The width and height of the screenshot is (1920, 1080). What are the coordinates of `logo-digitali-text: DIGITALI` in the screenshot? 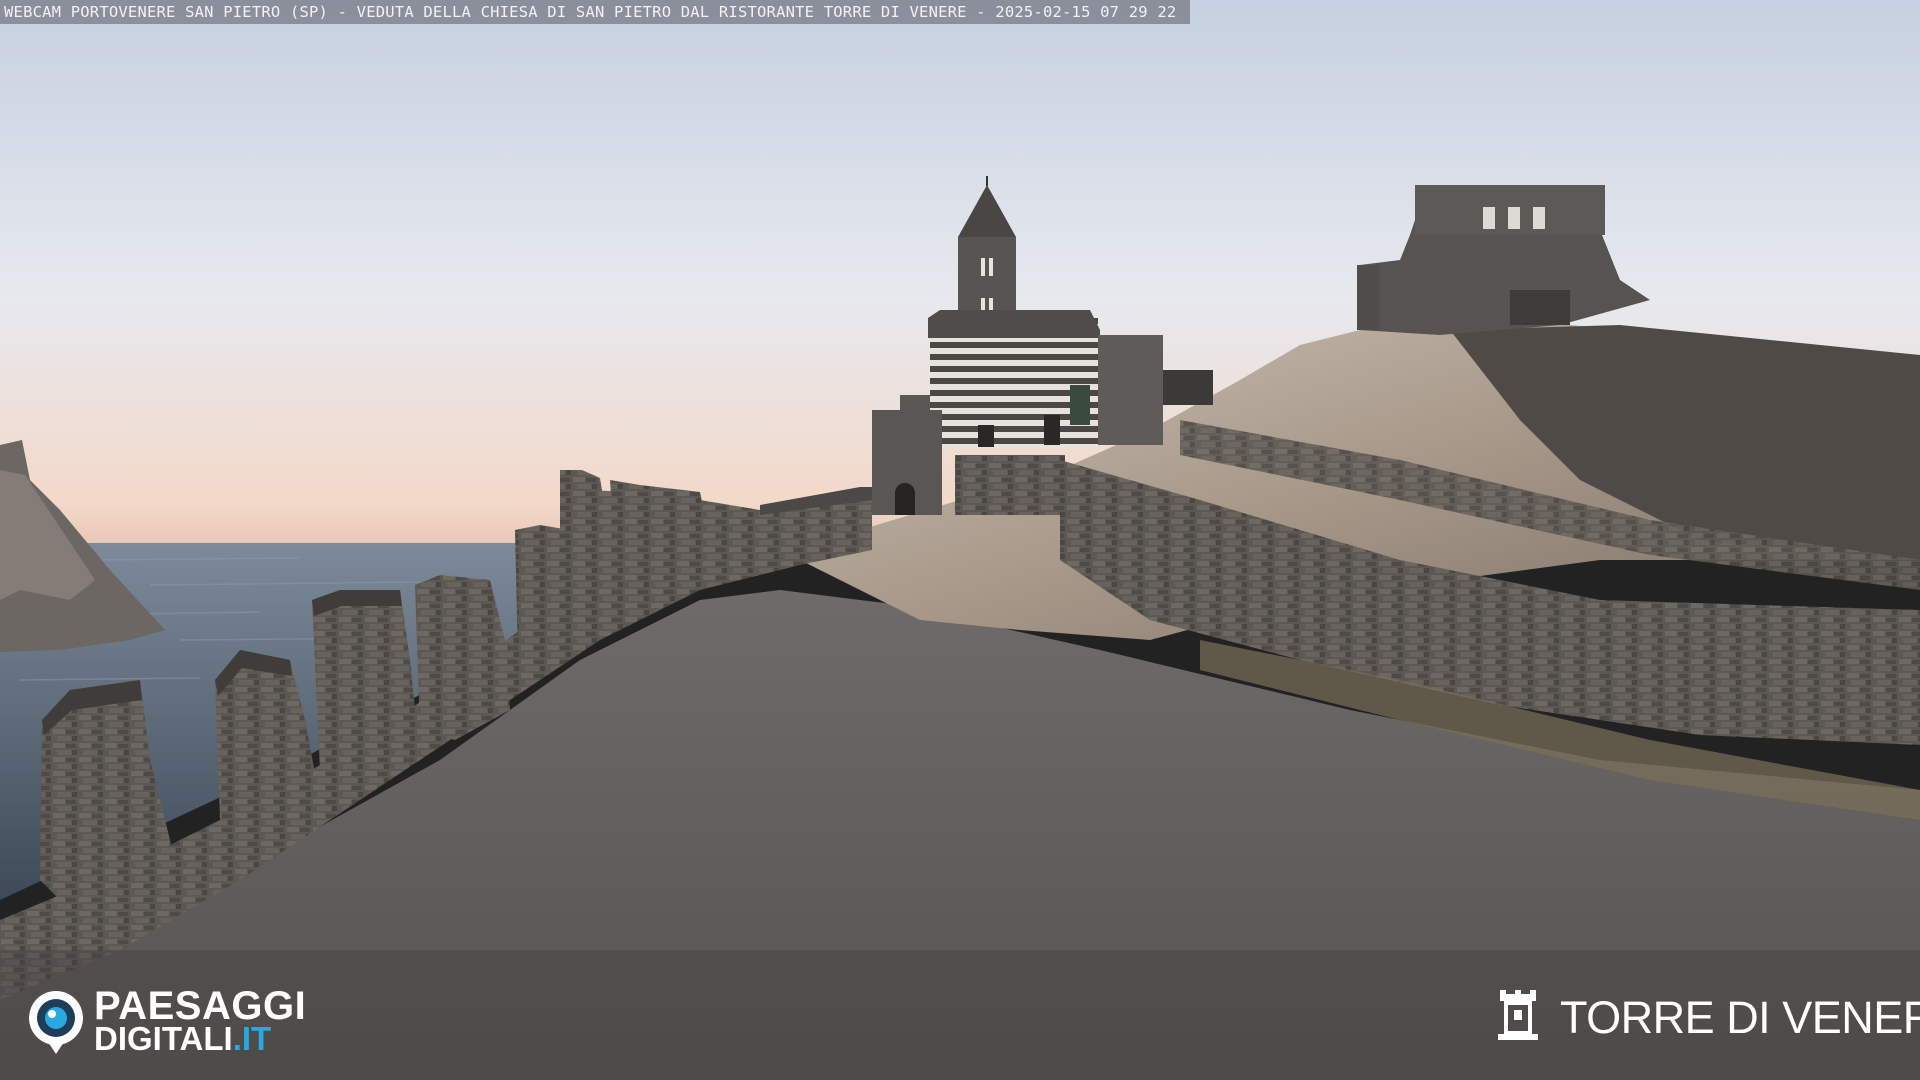 It's located at (163, 1038).